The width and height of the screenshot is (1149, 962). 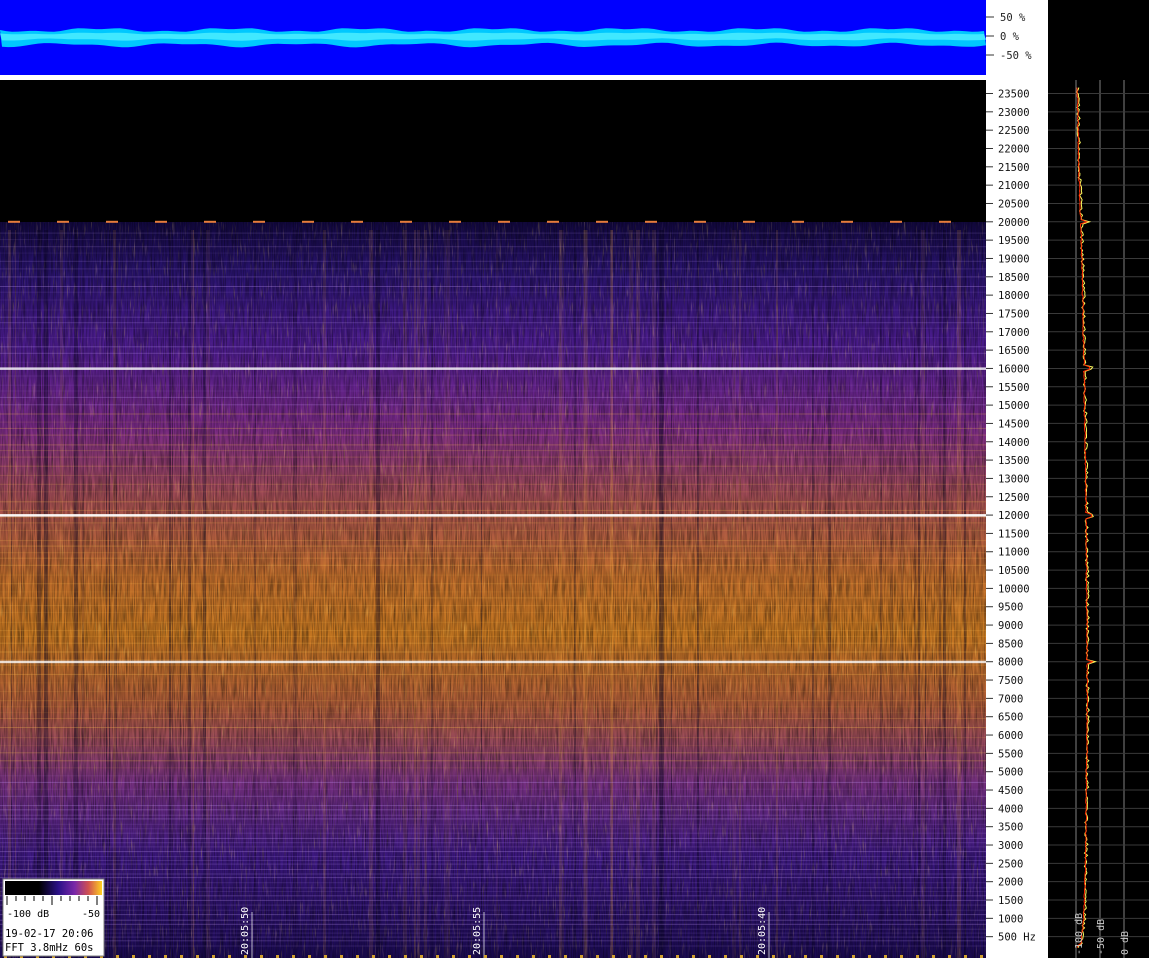 What do you see at coordinates (1014, 461) in the screenshot?
I see `frequency-tick-label: 13500` at bounding box center [1014, 461].